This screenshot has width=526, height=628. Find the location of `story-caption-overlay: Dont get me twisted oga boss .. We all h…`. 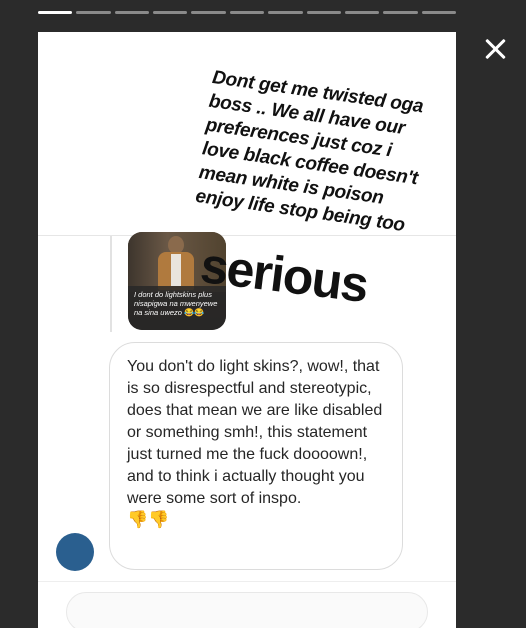

story-caption-overlay: Dont get me twisted oga boss .. We all h… is located at coordinates (322, 154).